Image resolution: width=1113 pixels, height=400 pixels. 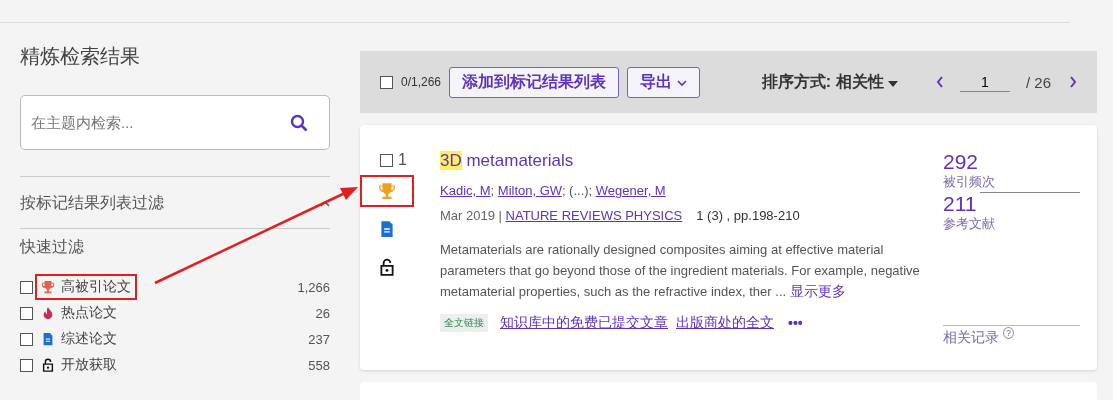 I want to click on caret-down-icon, so click(x=892, y=83).